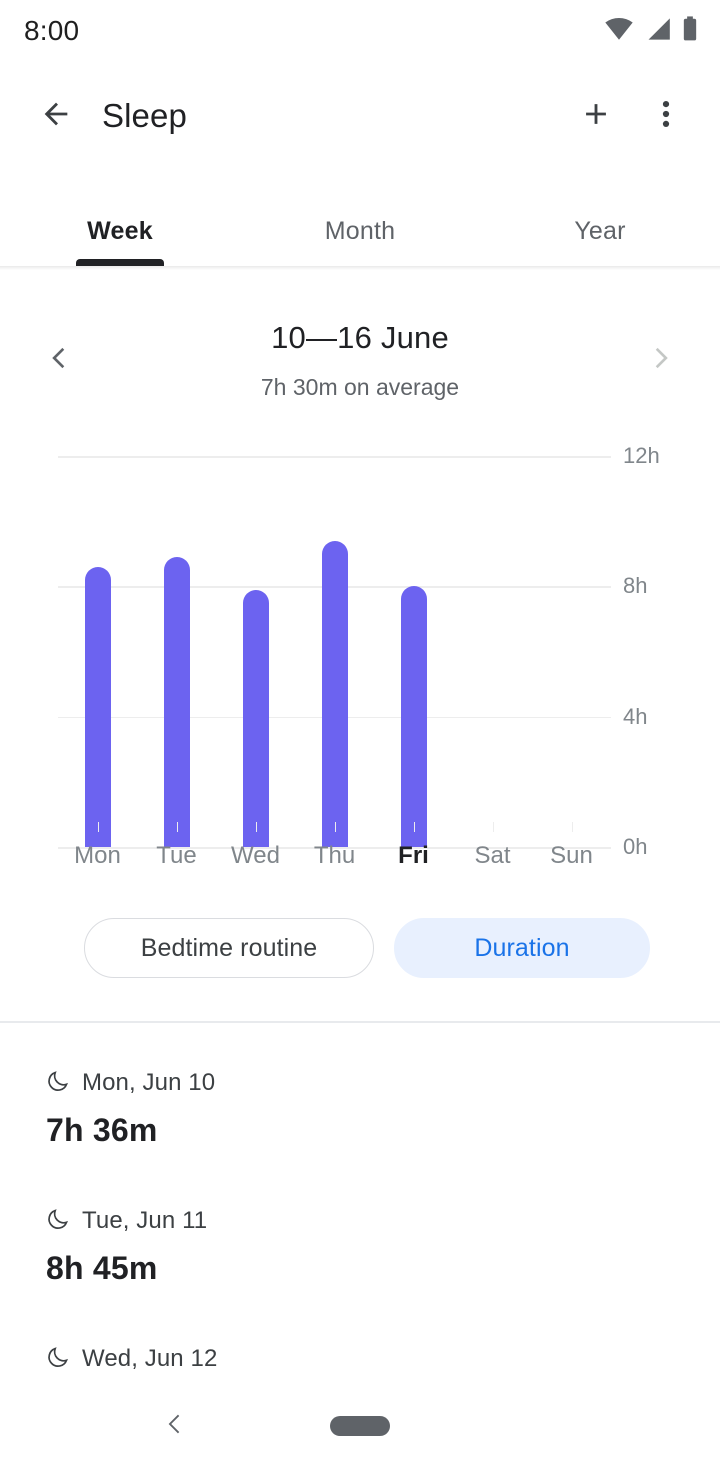  Describe the element at coordinates (360, 337) in the screenshot. I see `range-title: 10—16 June` at that location.